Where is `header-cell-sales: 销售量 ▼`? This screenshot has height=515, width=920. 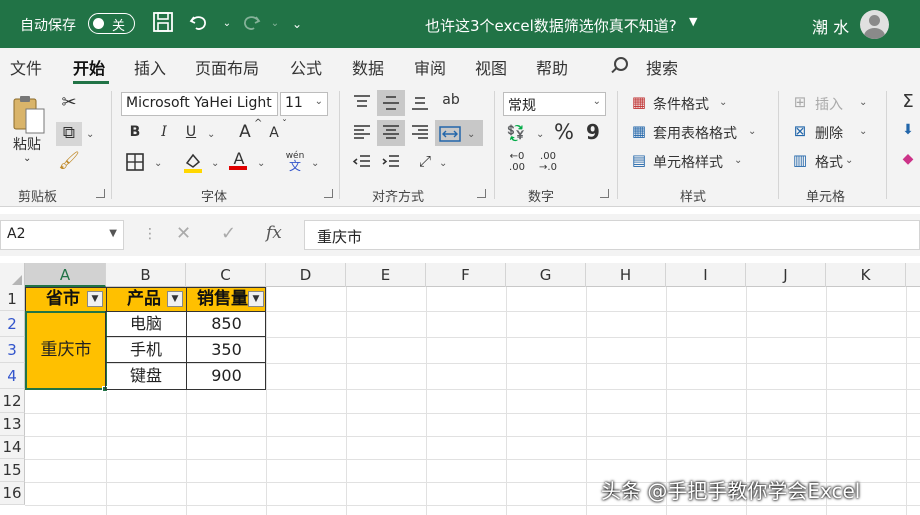 header-cell-sales: 销售量 ▼ is located at coordinates (226, 299).